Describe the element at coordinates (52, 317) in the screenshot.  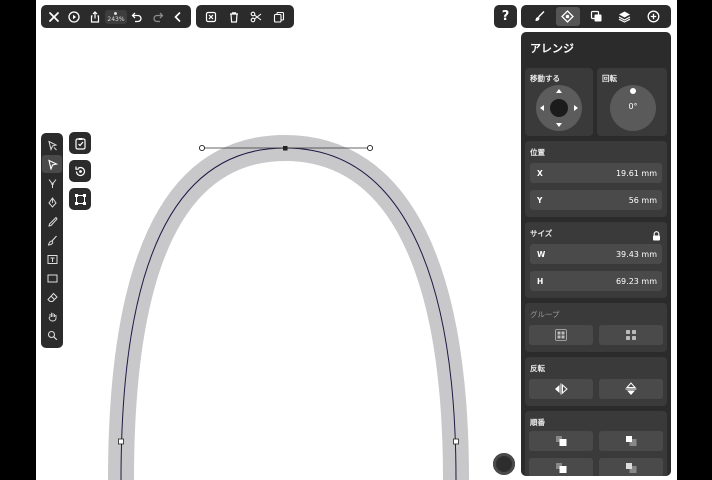
I see `hand-icon` at that location.